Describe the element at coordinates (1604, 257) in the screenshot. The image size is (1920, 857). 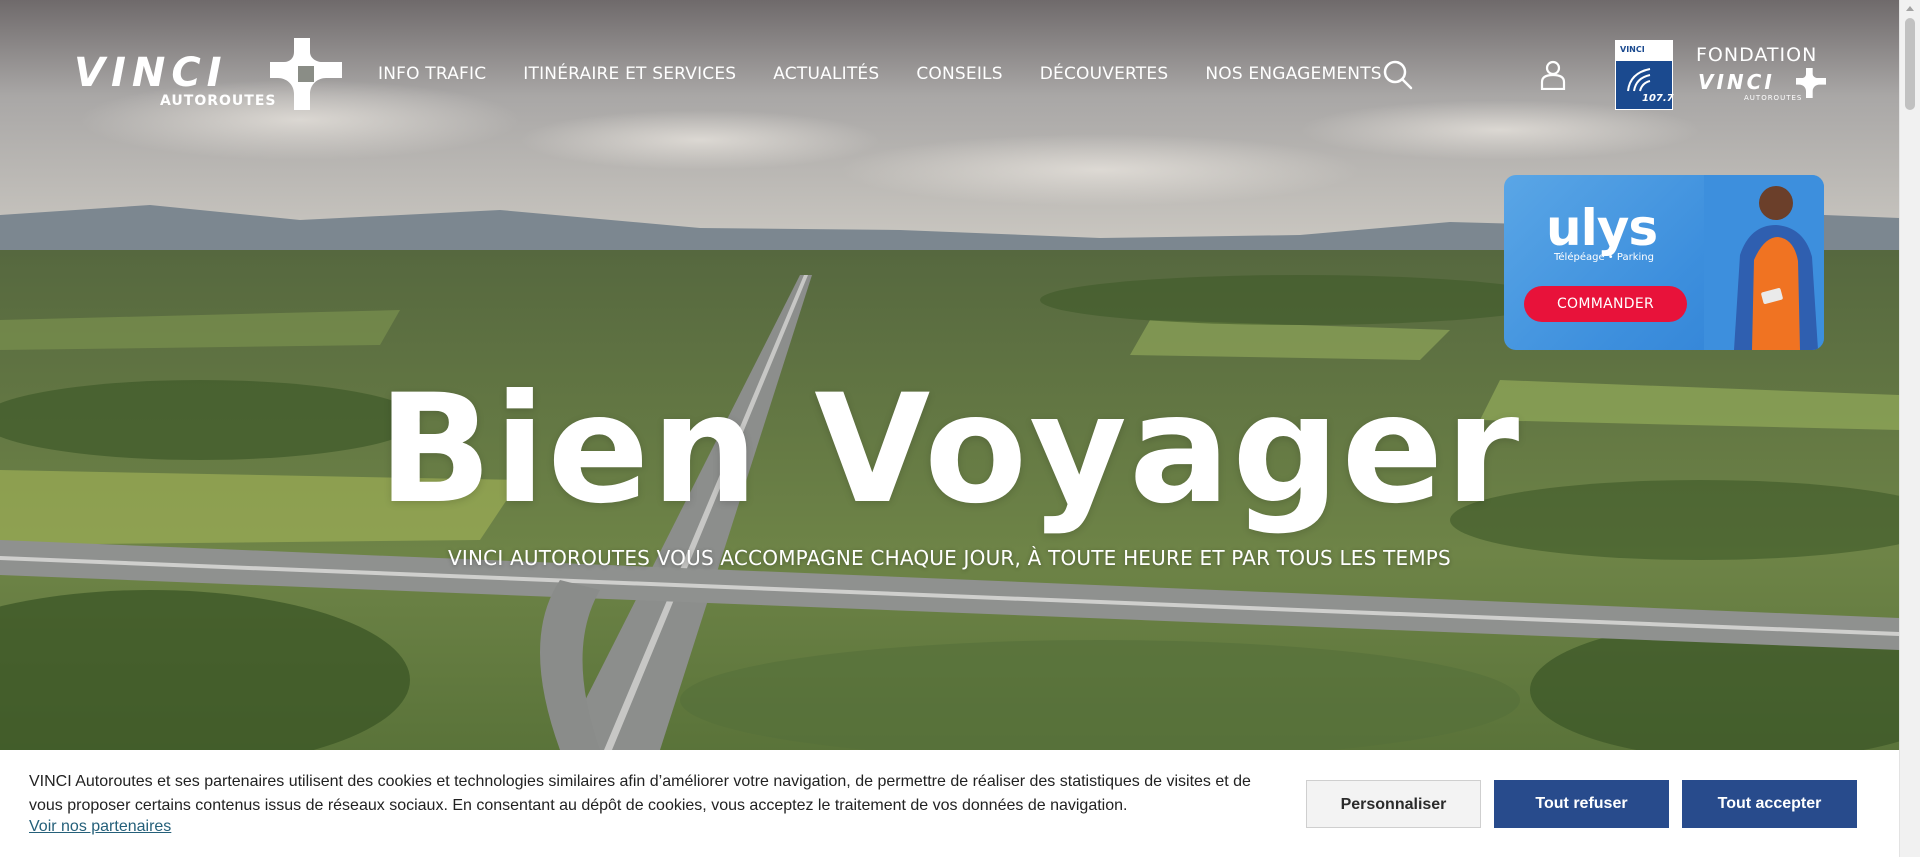
I see `ulys-tagline: Télépéage • Parking` at that location.